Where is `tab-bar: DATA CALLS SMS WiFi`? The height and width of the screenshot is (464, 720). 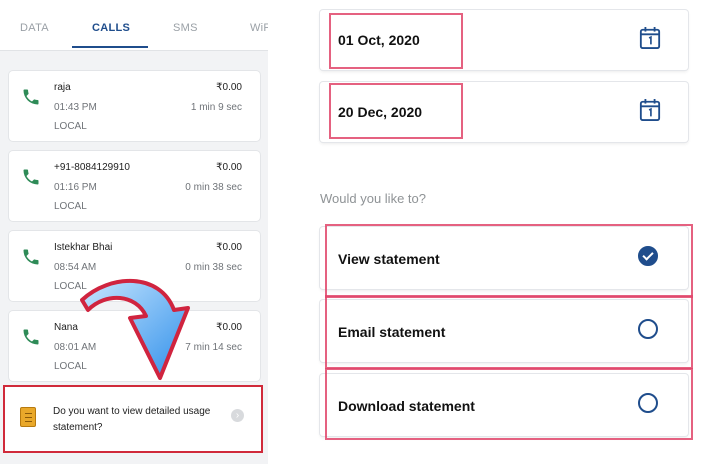
tab-bar: DATA CALLS SMS WiFi is located at coordinates (134, 25).